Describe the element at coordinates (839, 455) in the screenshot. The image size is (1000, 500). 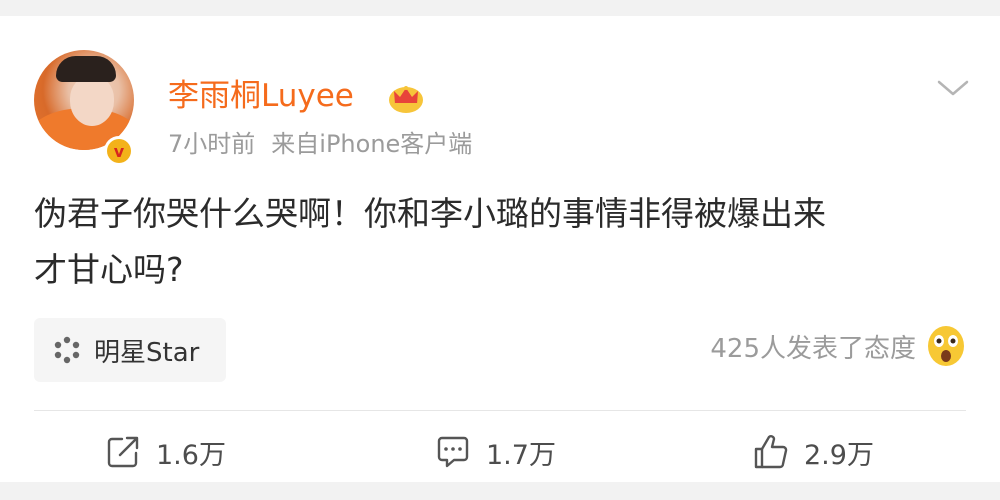
I see `like-count: 2.9万` at that location.